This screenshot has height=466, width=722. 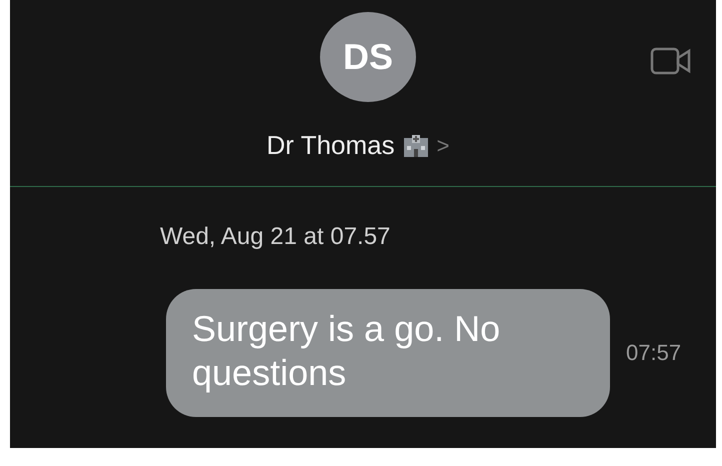 What do you see at coordinates (671, 61) in the screenshot?
I see `video-camera-icon` at bounding box center [671, 61].